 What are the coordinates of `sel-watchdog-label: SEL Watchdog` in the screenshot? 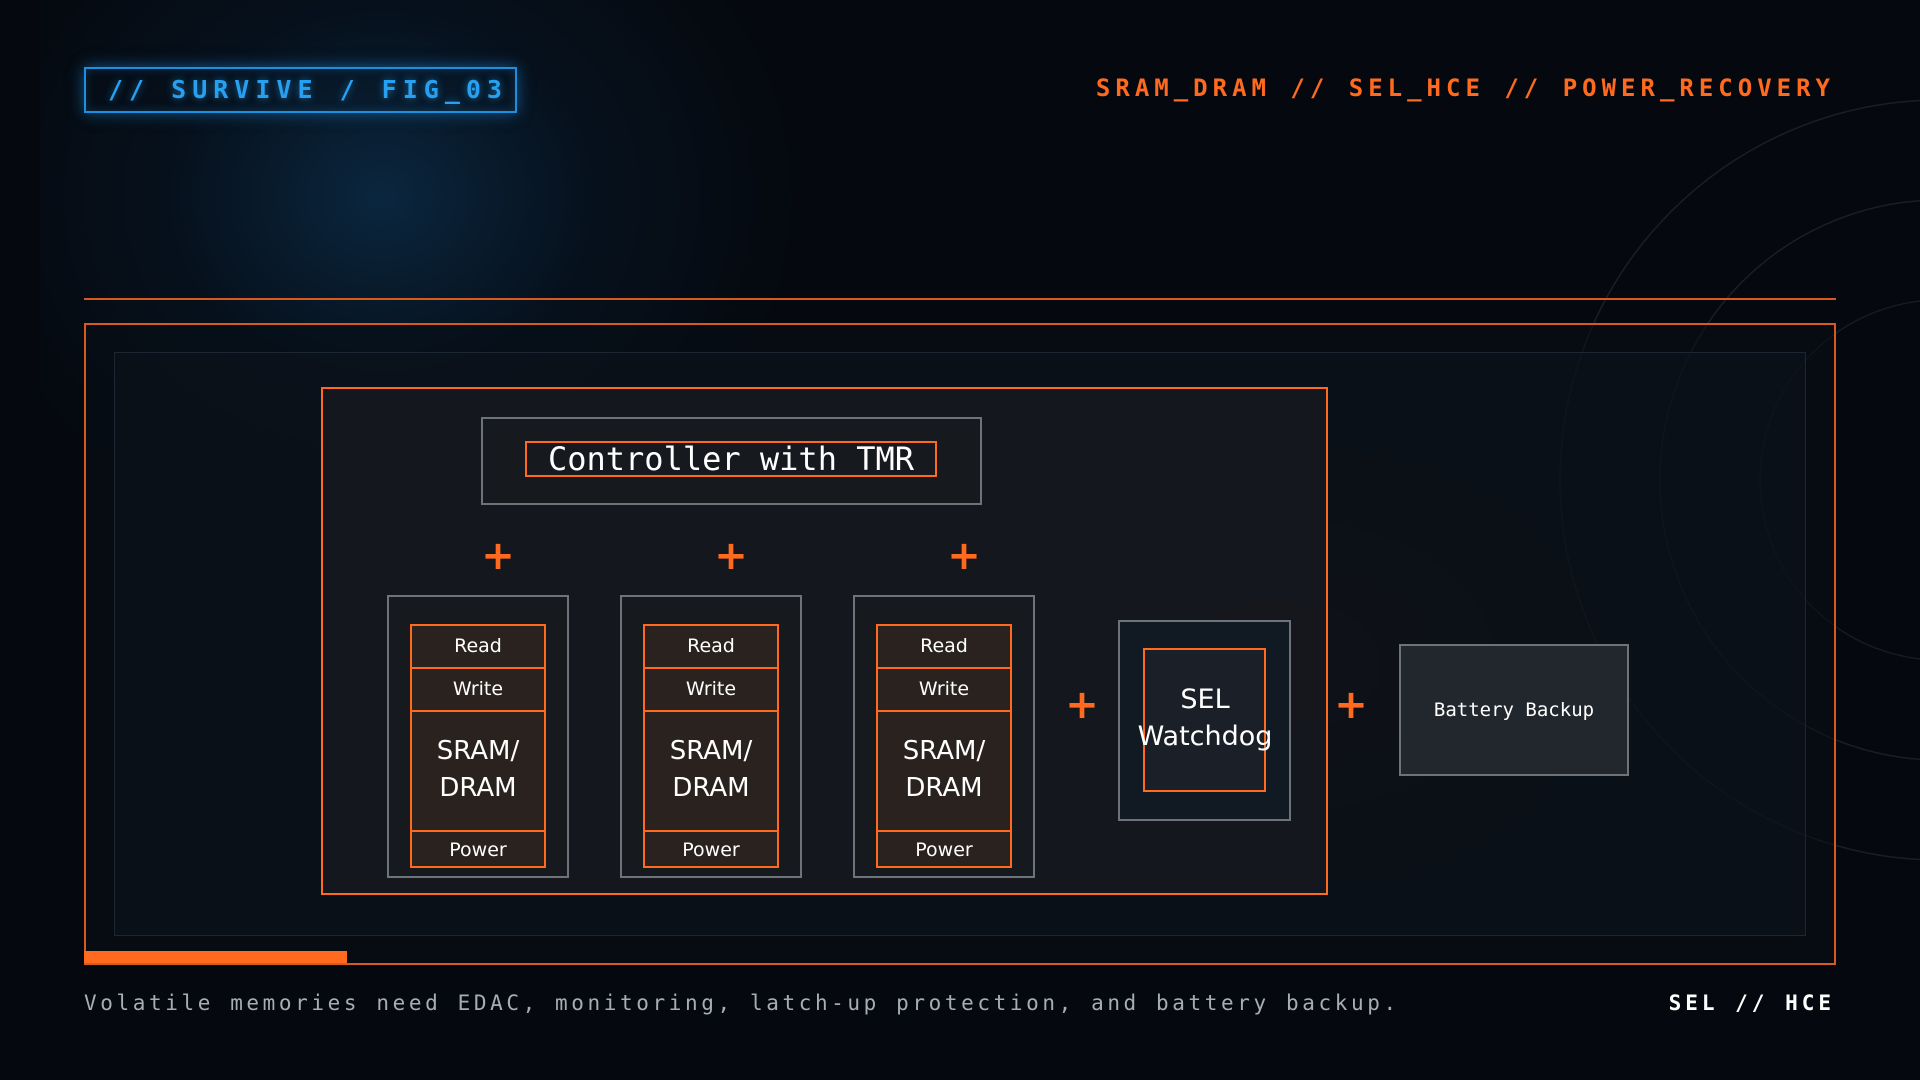 It's located at (1205, 718).